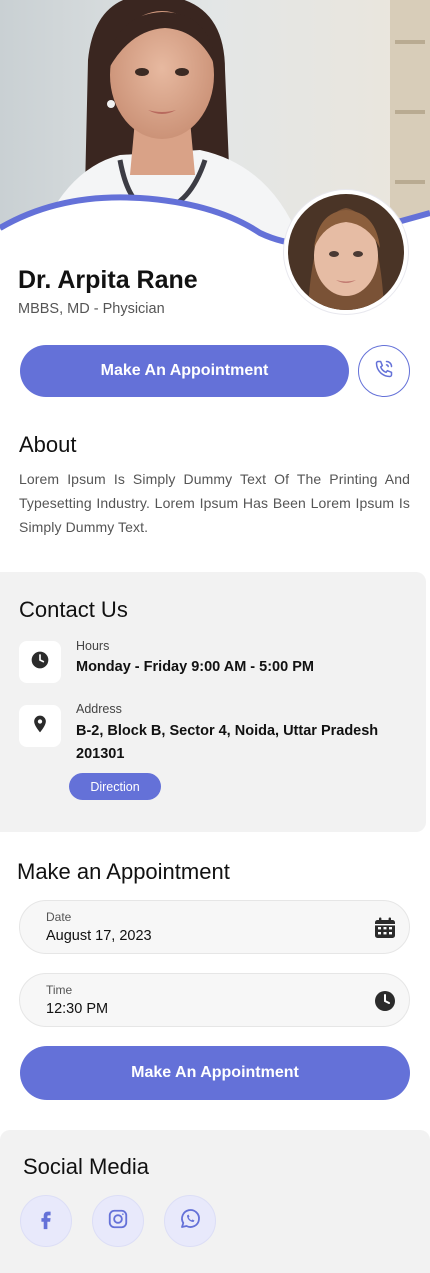  Describe the element at coordinates (59, 917) in the screenshot. I see `date-label: Date` at that location.